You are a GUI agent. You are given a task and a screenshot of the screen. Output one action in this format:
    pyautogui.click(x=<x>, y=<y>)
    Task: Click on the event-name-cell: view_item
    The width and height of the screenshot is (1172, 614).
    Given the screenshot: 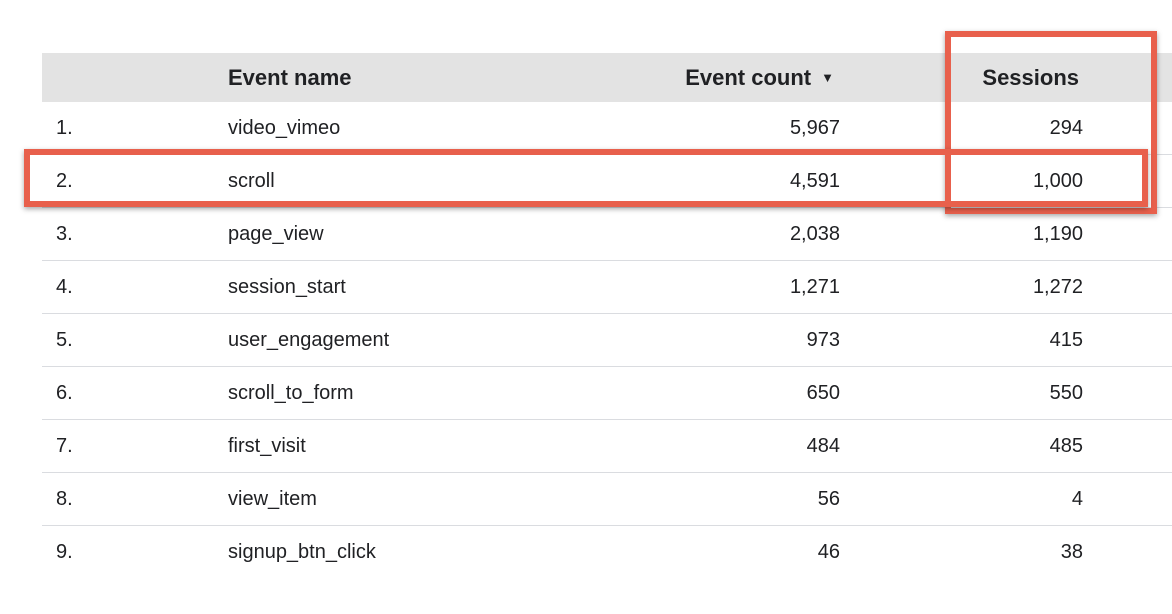 What is the action you would take?
    pyautogui.click(x=272, y=499)
    